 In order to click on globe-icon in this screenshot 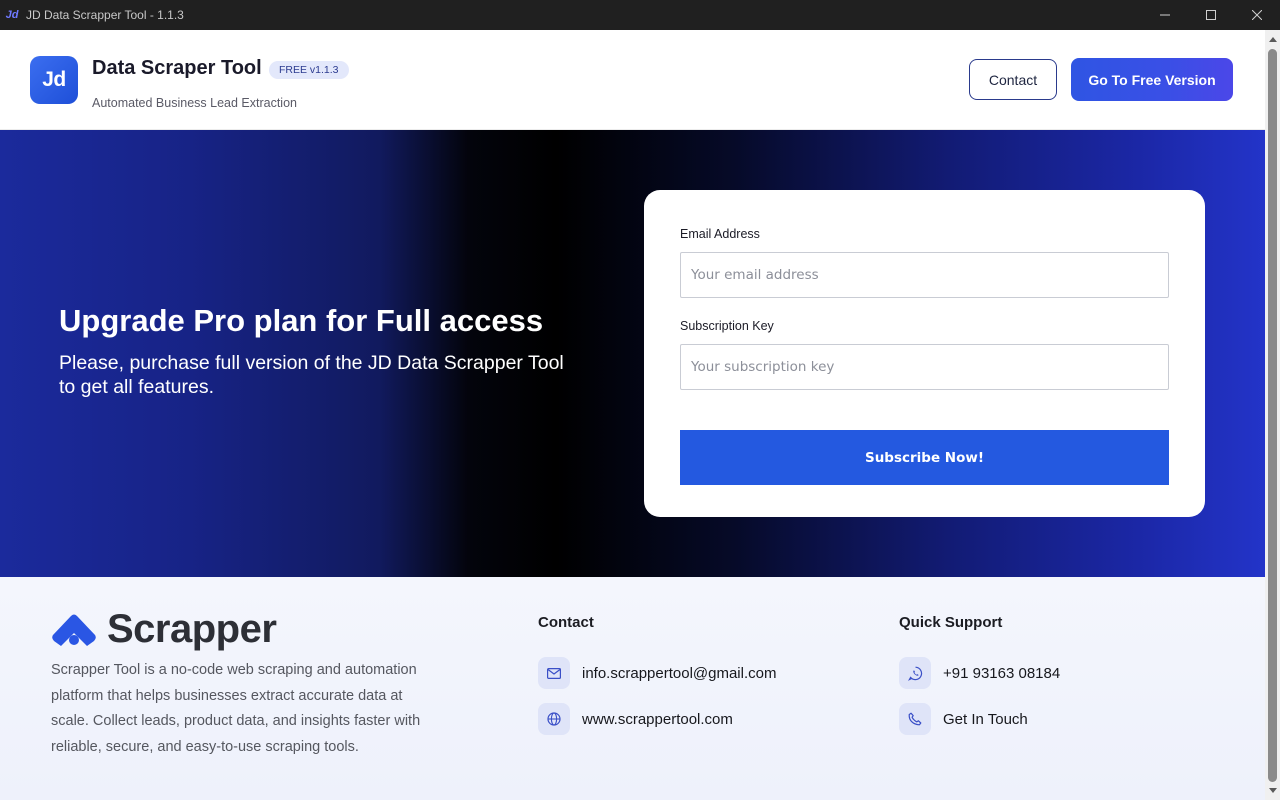, I will do `click(554, 719)`.